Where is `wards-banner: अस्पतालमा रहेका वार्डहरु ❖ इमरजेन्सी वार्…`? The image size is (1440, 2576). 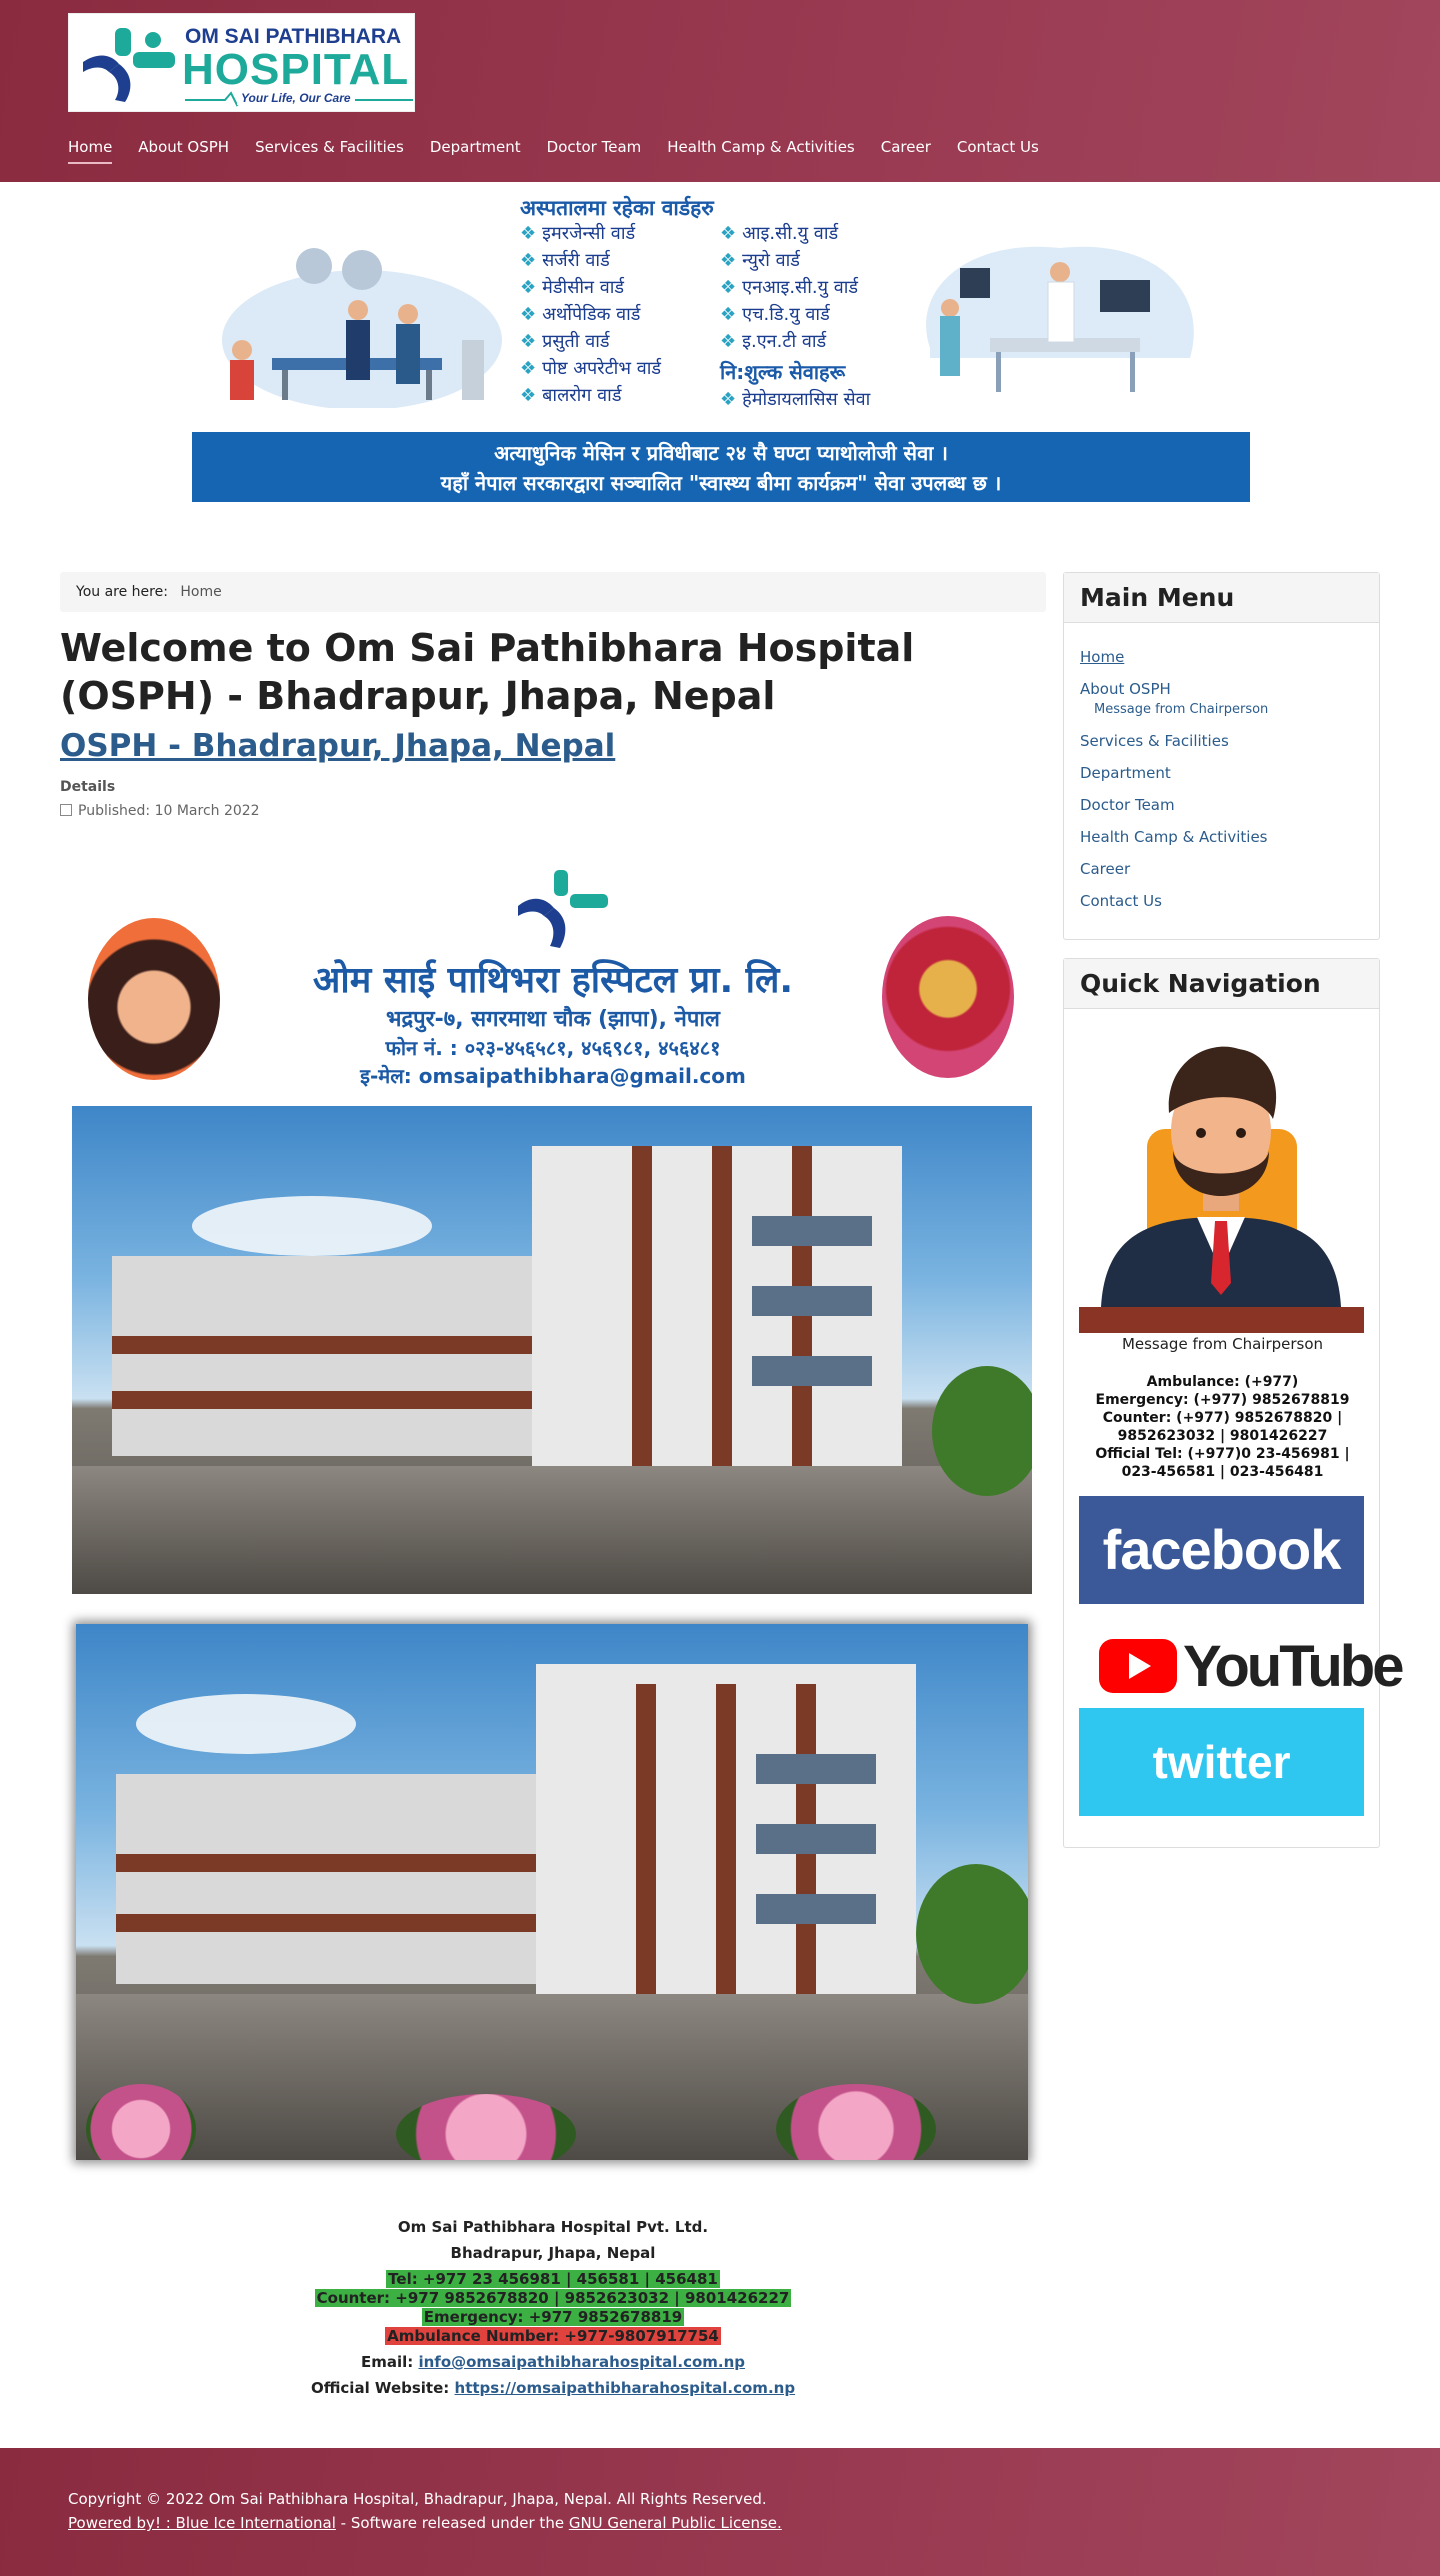
wards-banner: अस्पतालमा रहेका वार्डहरु ❖ इमरजेन्सी वार्… is located at coordinates (721, 346).